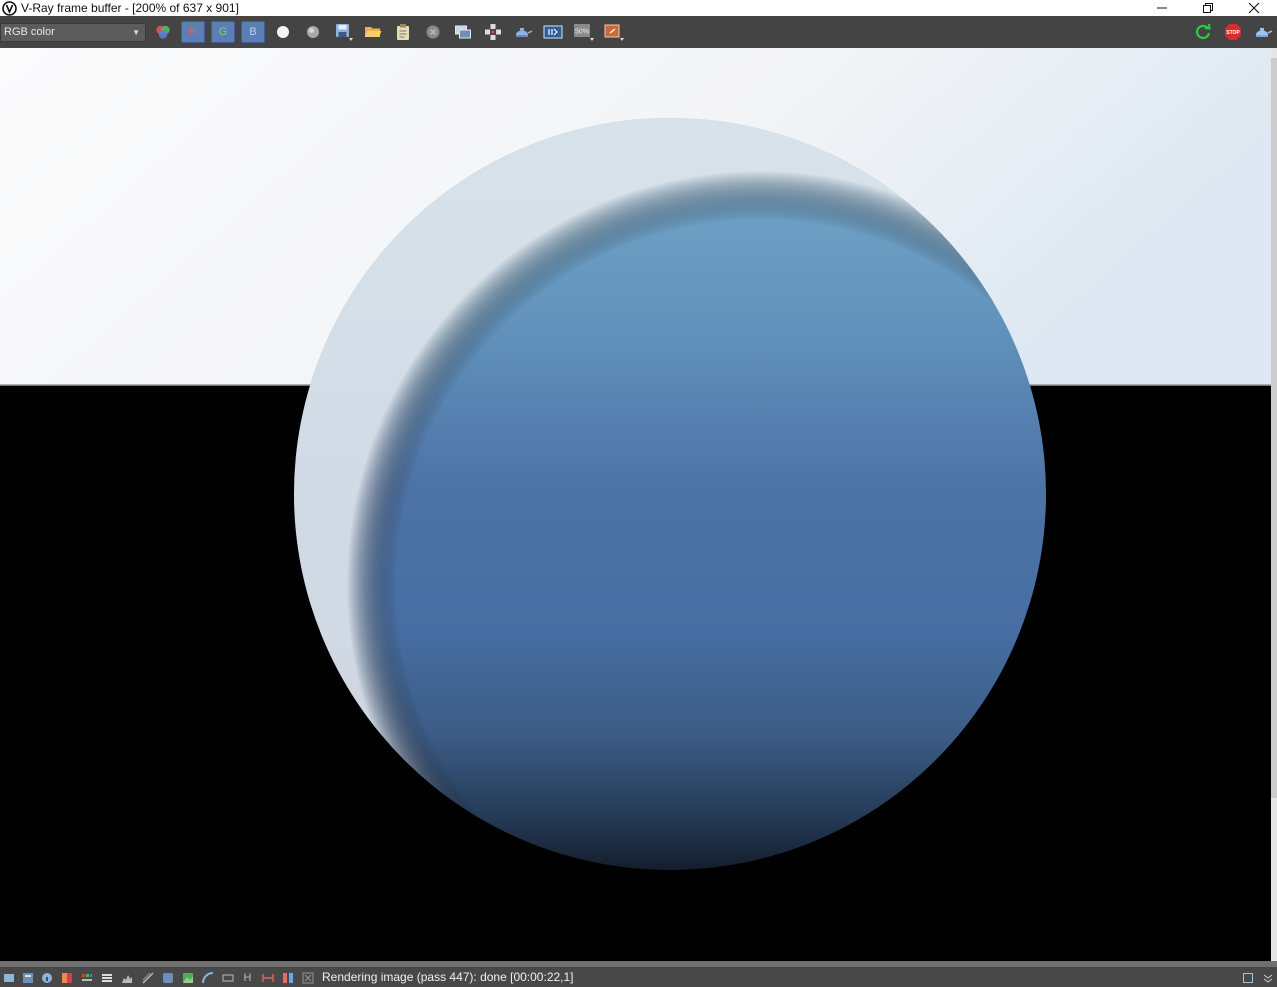 This screenshot has width=1277, height=987. What do you see at coordinates (433, 32) in the screenshot?
I see `clear-image-icon` at bounding box center [433, 32].